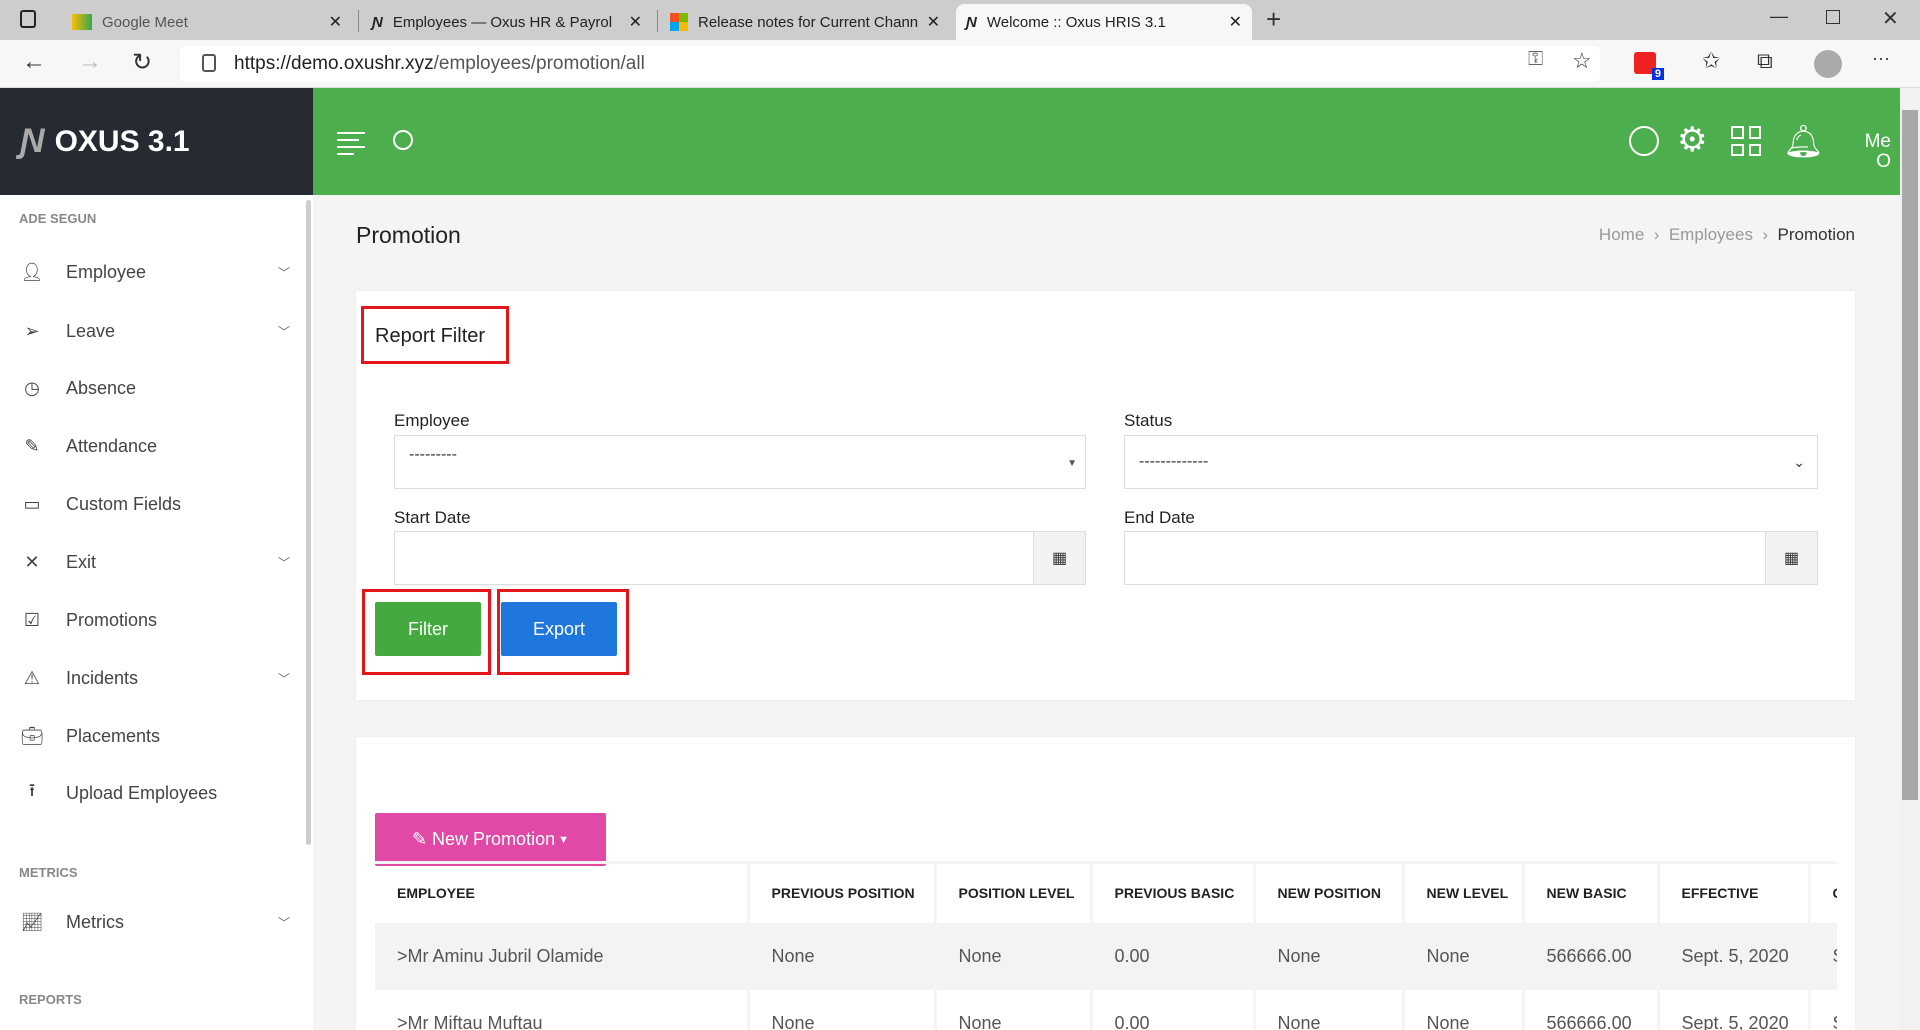  What do you see at coordinates (1734, 892) in the screenshot?
I see `column-header: EFFECTIVE` at bounding box center [1734, 892].